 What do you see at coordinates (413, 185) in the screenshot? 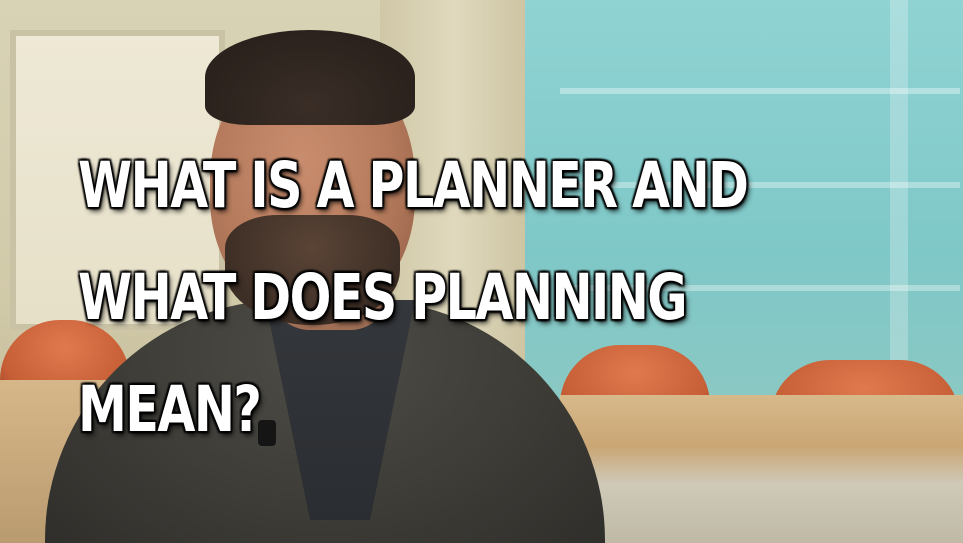
I see `caption-line: WHAT IS A PLANNER AND` at bounding box center [413, 185].